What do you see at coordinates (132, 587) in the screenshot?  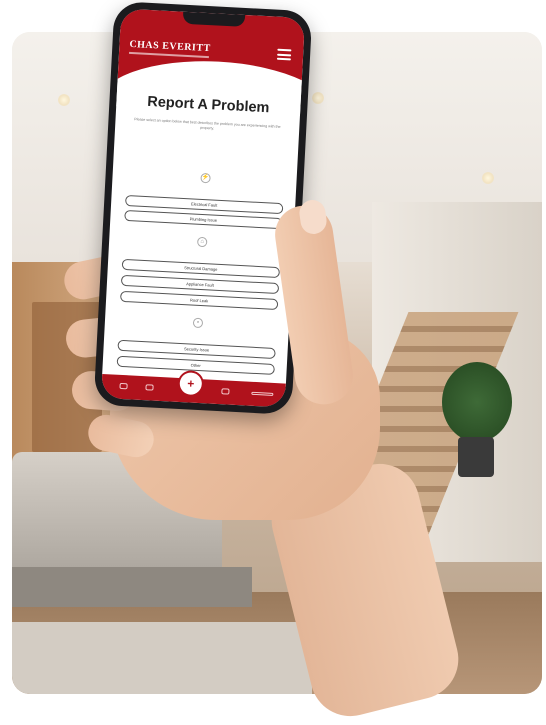 I see `sofa-base` at bounding box center [132, 587].